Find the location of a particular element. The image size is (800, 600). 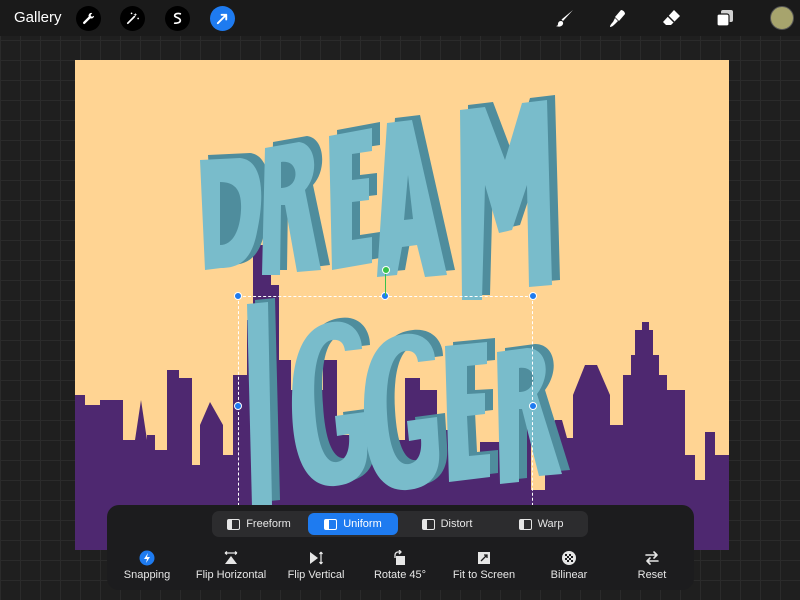

transform-mode-selector: Freeform Uniform Distort Warp is located at coordinates (400, 524).